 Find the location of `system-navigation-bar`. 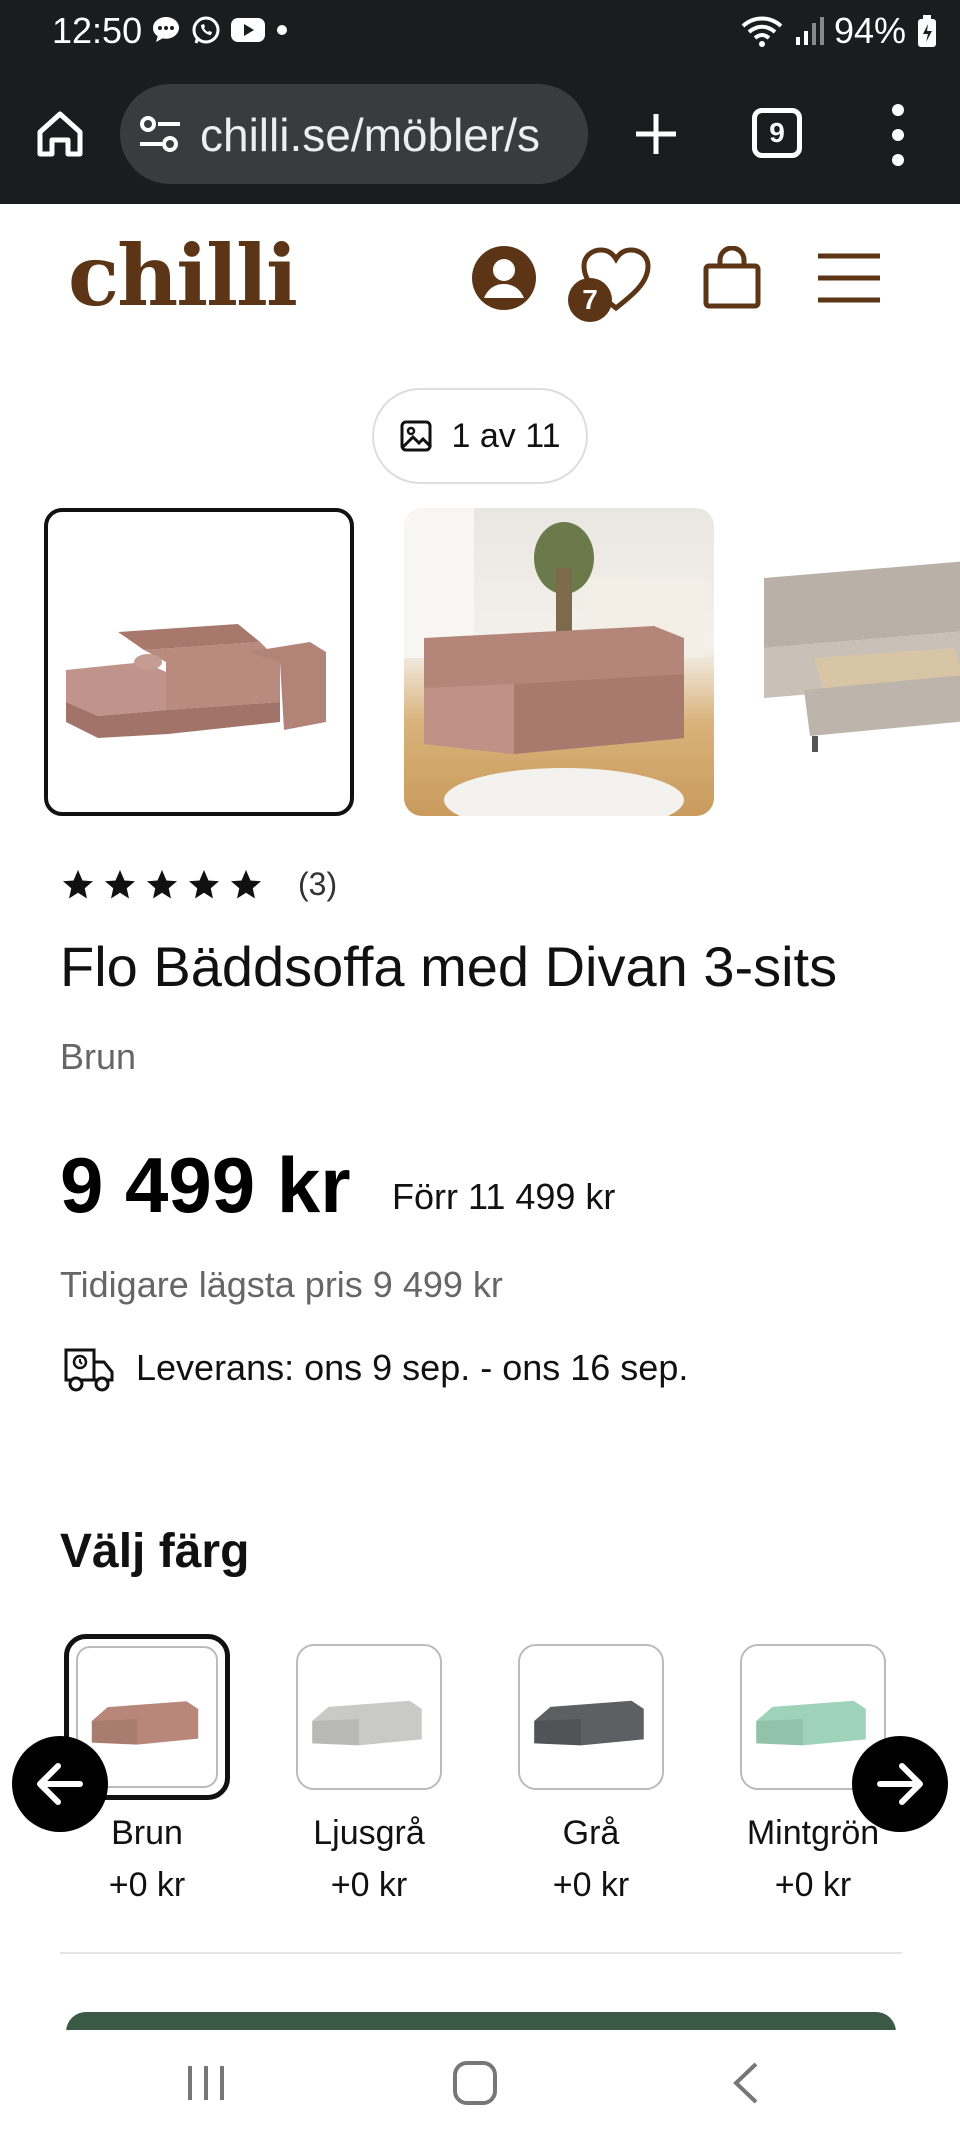

system-navigation-bar is located at coordinates (480, 2085).